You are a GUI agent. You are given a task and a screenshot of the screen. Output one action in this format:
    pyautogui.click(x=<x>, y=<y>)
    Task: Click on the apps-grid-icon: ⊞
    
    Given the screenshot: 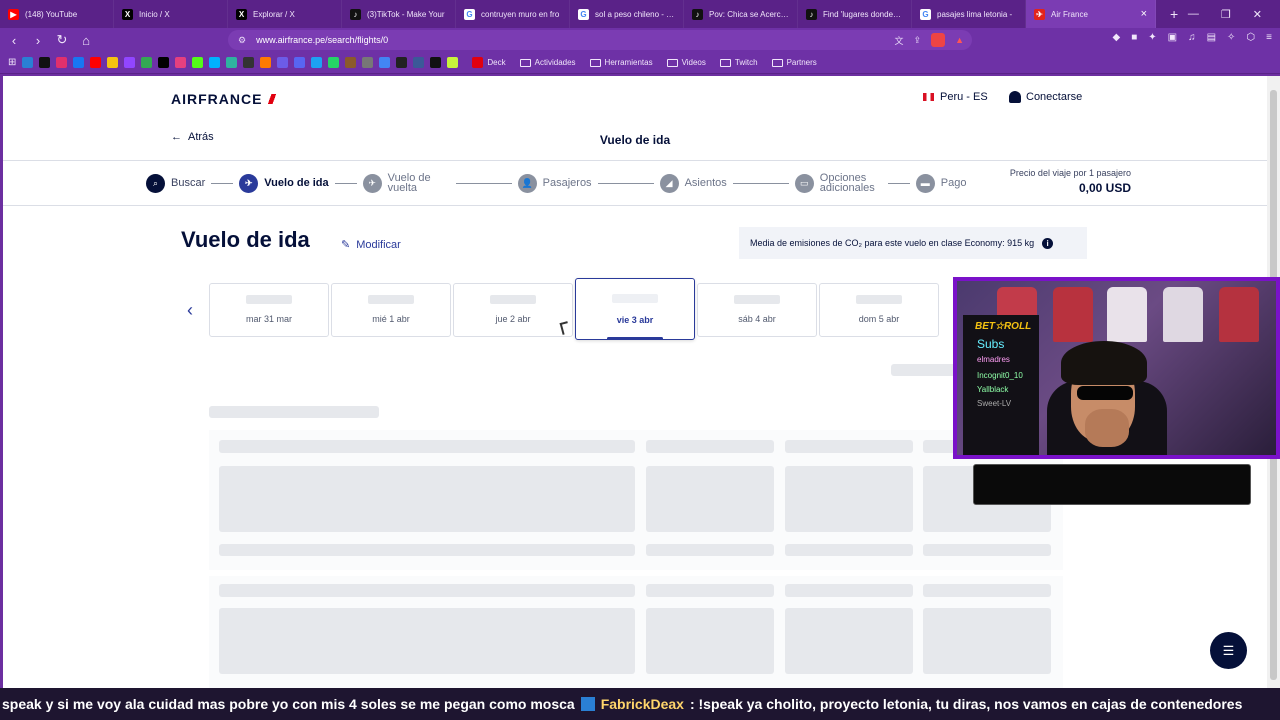 What is the action you would take?
    pyautogui.click(x=12, y=62)
    